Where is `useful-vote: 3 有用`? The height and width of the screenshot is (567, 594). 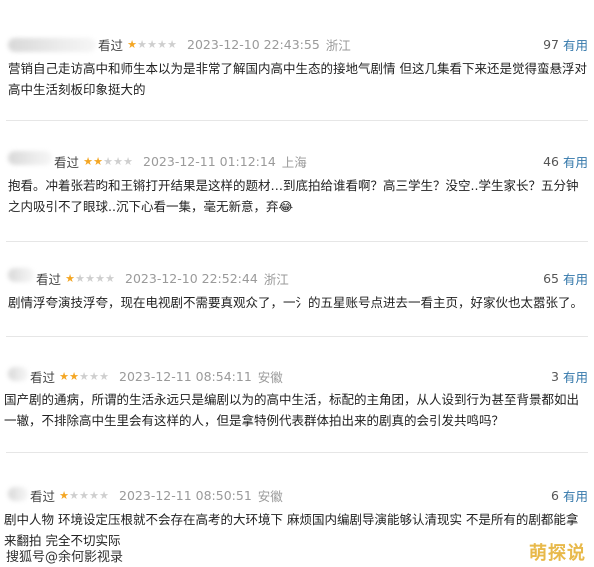 useful-vote: 3 有用 is located at coordinates (569, 376).